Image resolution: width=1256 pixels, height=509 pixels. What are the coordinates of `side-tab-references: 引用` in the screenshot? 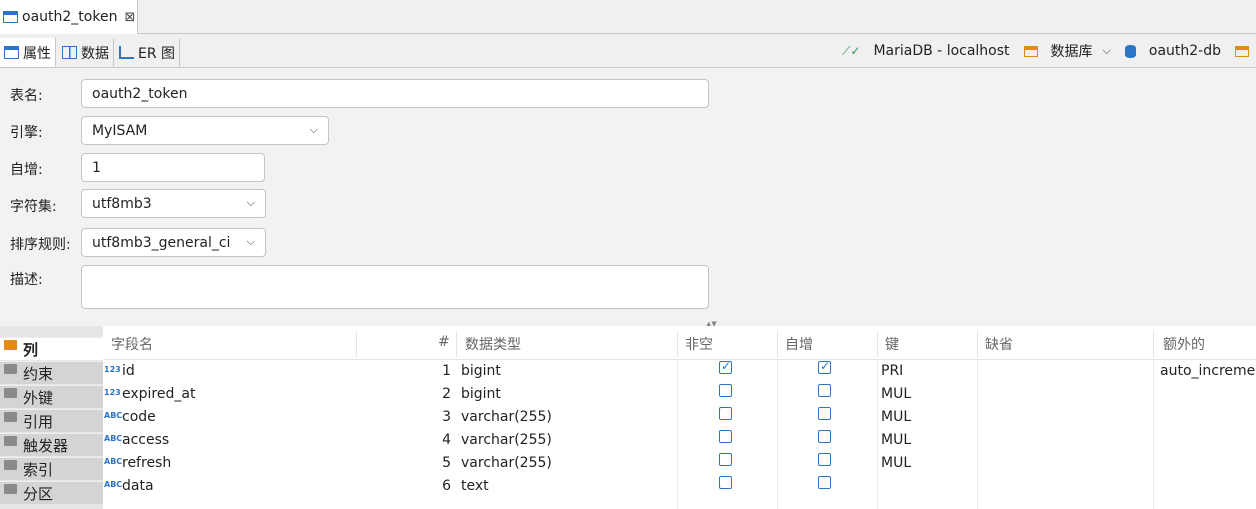 It's located at (51, 420).